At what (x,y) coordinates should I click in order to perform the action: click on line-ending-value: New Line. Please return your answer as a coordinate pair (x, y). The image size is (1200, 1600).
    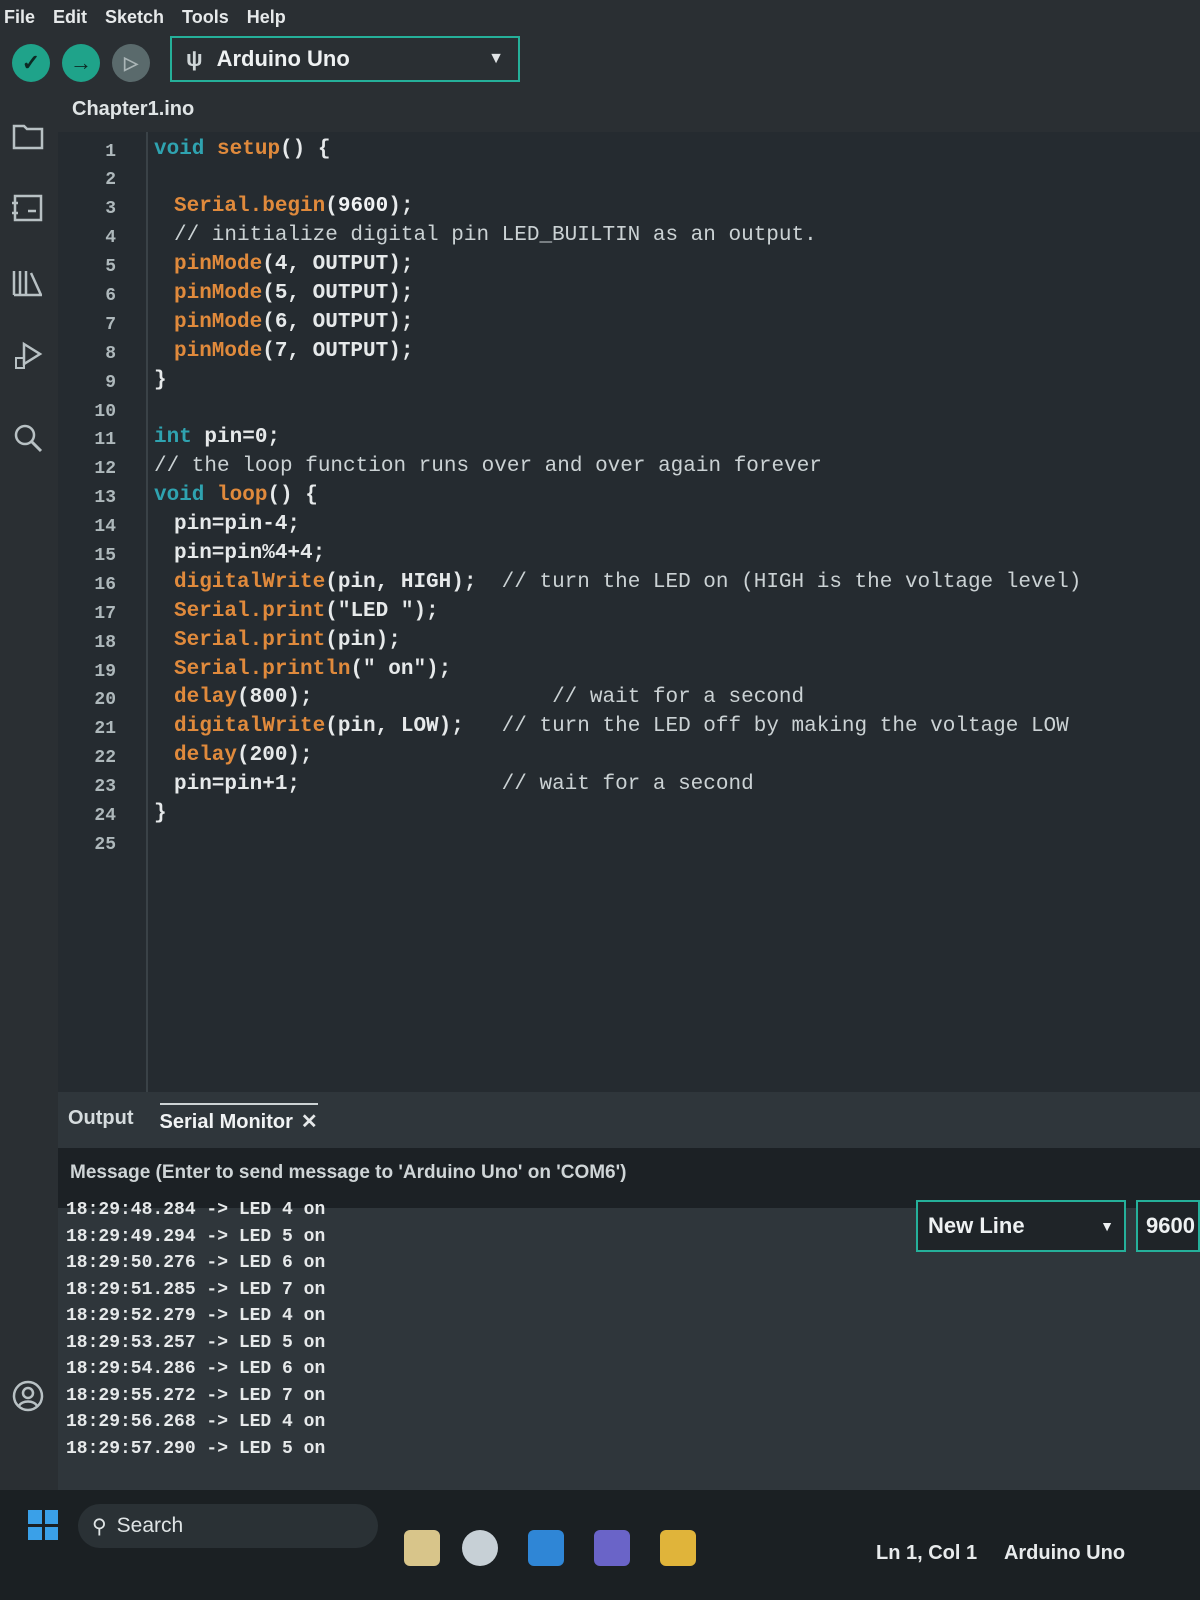
    Looking at the image, I should click on (976, 1225).